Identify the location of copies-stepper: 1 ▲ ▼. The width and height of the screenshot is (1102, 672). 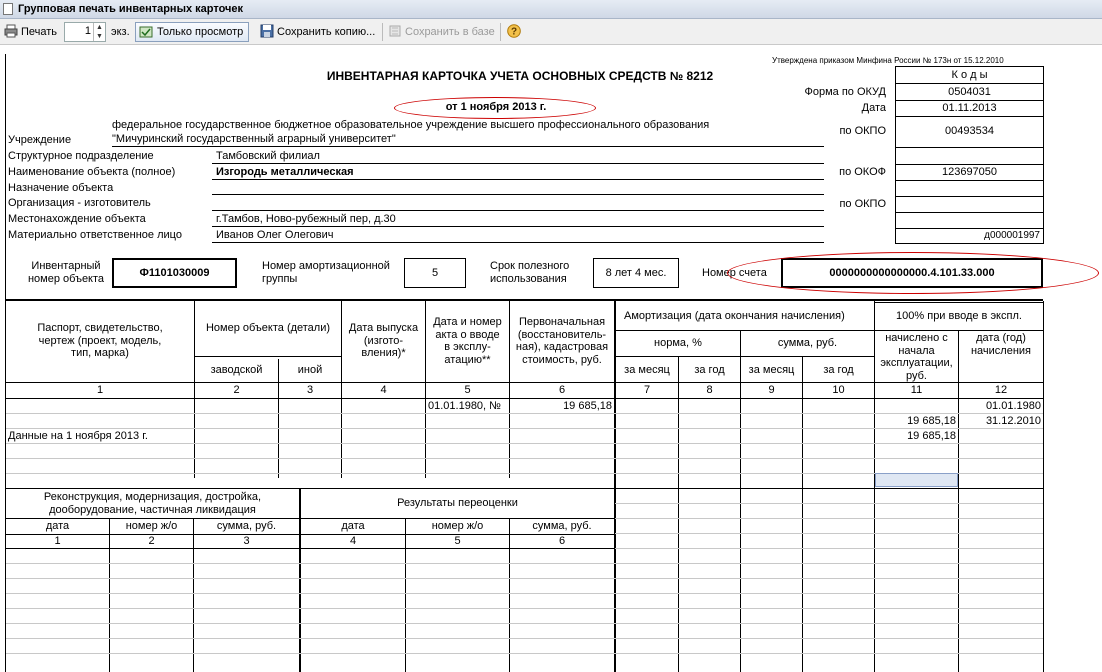
(85, 32).